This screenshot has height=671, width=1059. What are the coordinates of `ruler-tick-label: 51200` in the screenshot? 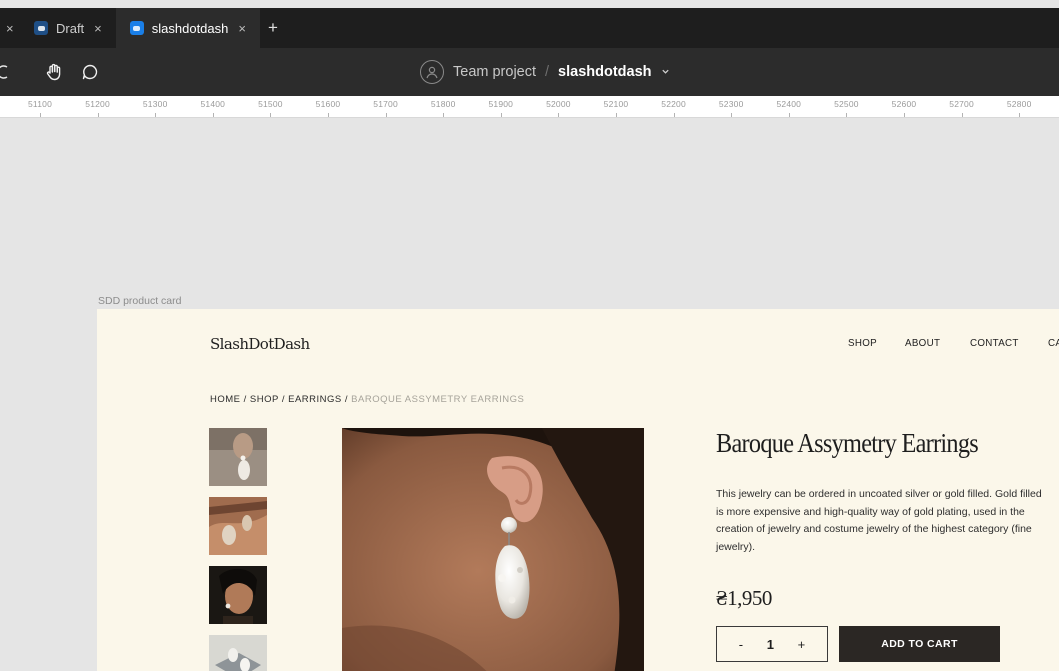 It's located at (97, 104).